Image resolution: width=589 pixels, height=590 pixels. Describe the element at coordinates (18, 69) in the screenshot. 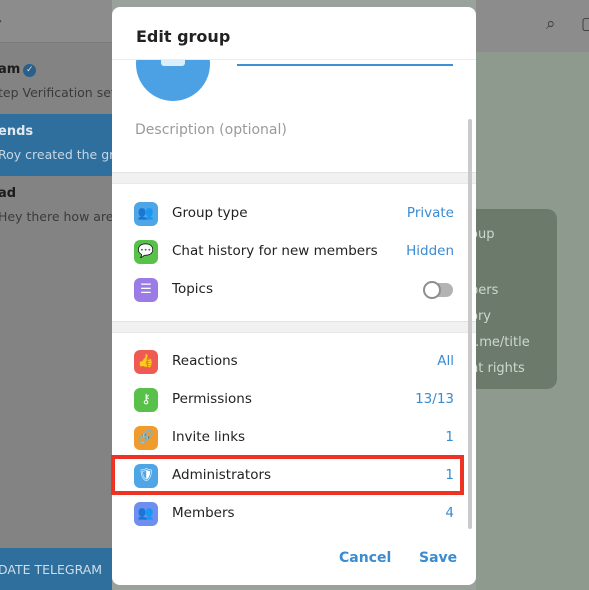

I see `chat-title: am ✓` at that location.